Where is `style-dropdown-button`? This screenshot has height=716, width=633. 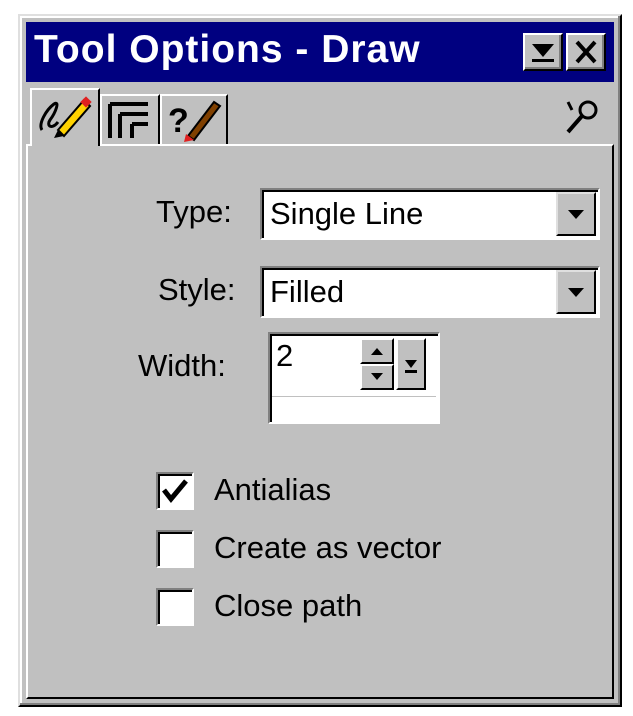 style-dropdown-button is located at coordinates (576, 292).